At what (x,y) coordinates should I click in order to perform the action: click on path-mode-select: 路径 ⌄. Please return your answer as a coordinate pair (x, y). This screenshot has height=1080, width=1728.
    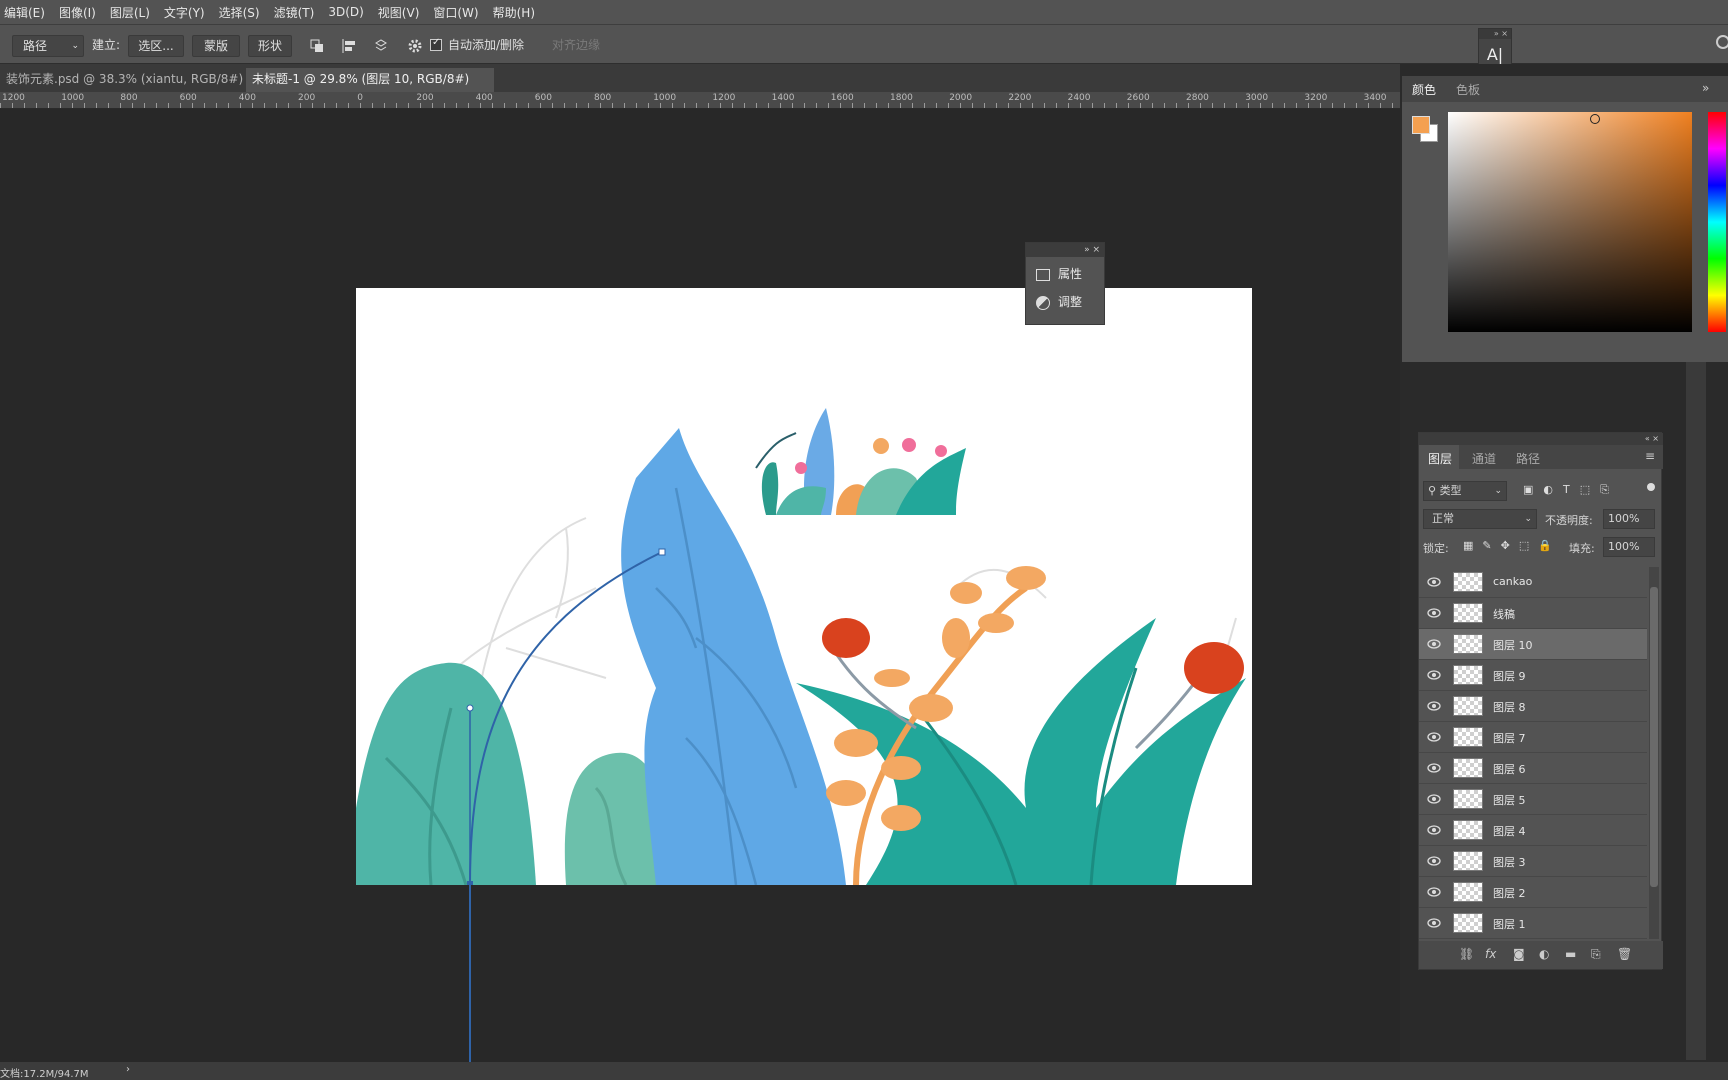
    Looking at the image, I should click on (48, 46).